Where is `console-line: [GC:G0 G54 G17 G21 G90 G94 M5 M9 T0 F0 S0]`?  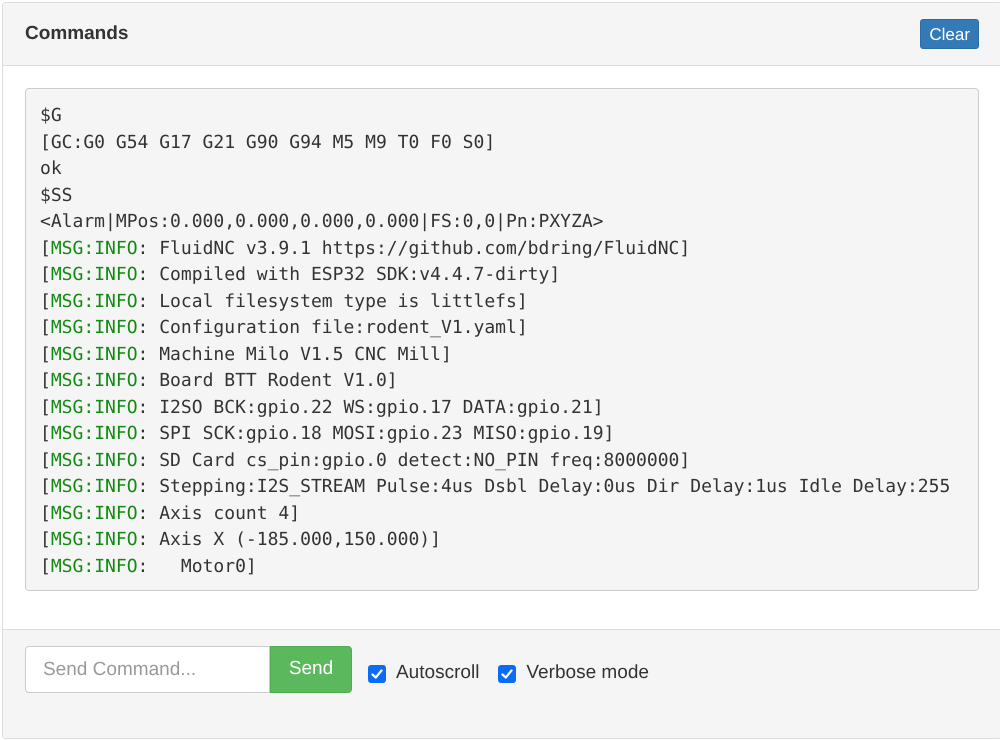 console-line: [GC:G0 G54 G17 G21 G90 G94 M5 M9 T0 F0 S0] is located at coordinates (268, 142).